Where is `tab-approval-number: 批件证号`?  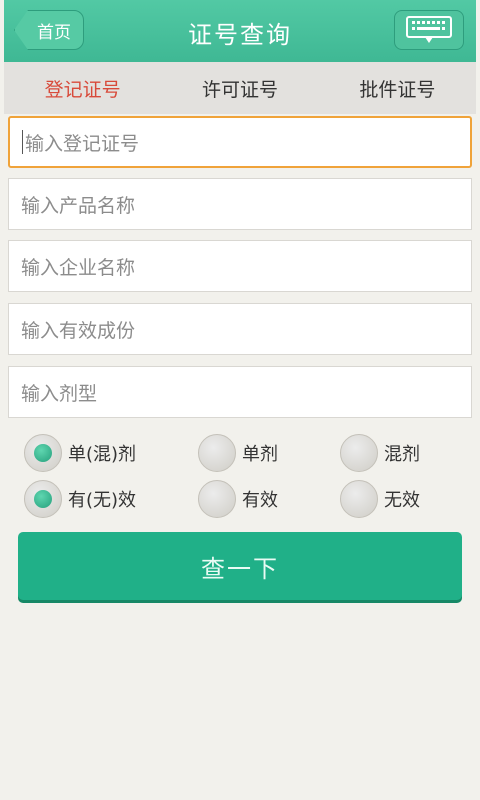
tab-approval-number: 批件证号 is located at coordinates (397, 88).